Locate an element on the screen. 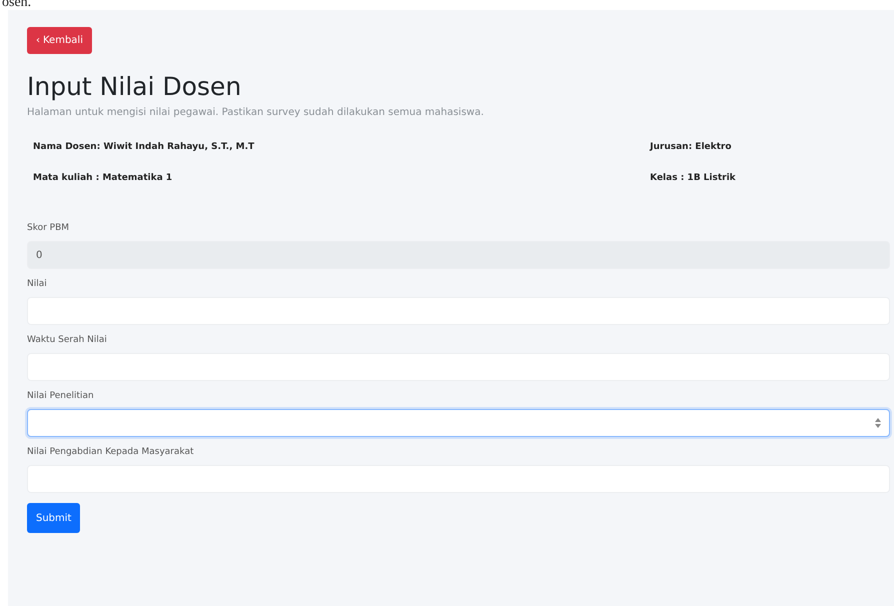 This screenshot has width=894, height=606. field-label: Nilai is located at coordinates (37, 284).